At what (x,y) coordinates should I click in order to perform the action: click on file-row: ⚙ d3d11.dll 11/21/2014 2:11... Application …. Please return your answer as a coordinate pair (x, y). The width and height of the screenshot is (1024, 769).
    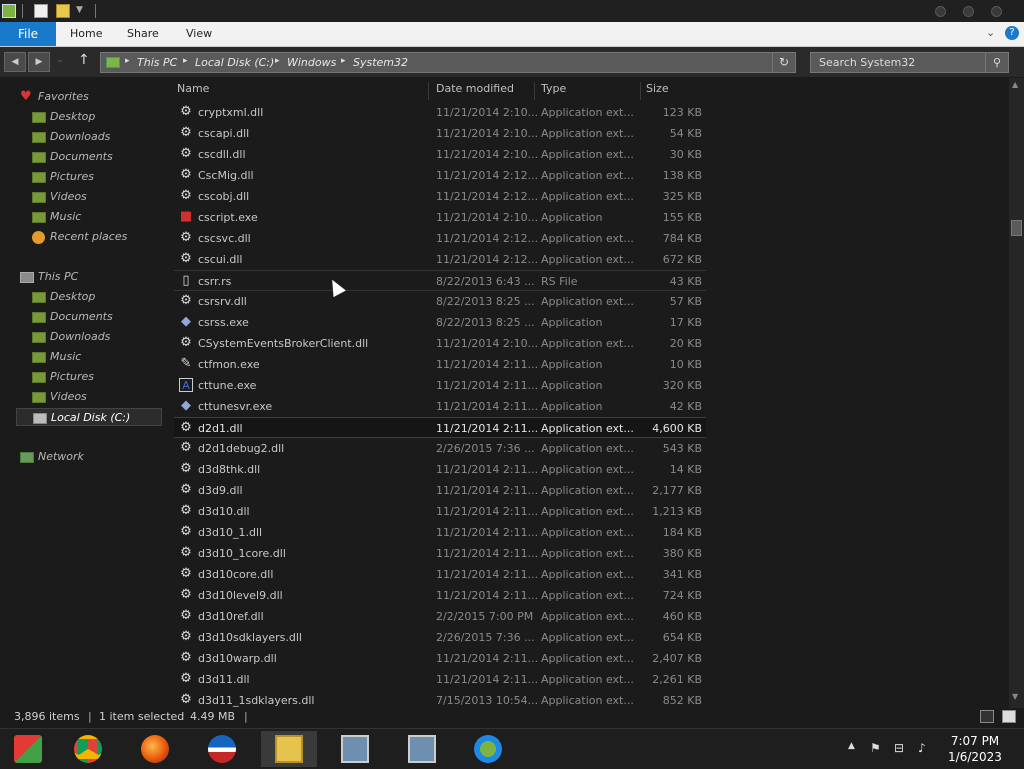
    Looking at the image, I should click on (440, 679).